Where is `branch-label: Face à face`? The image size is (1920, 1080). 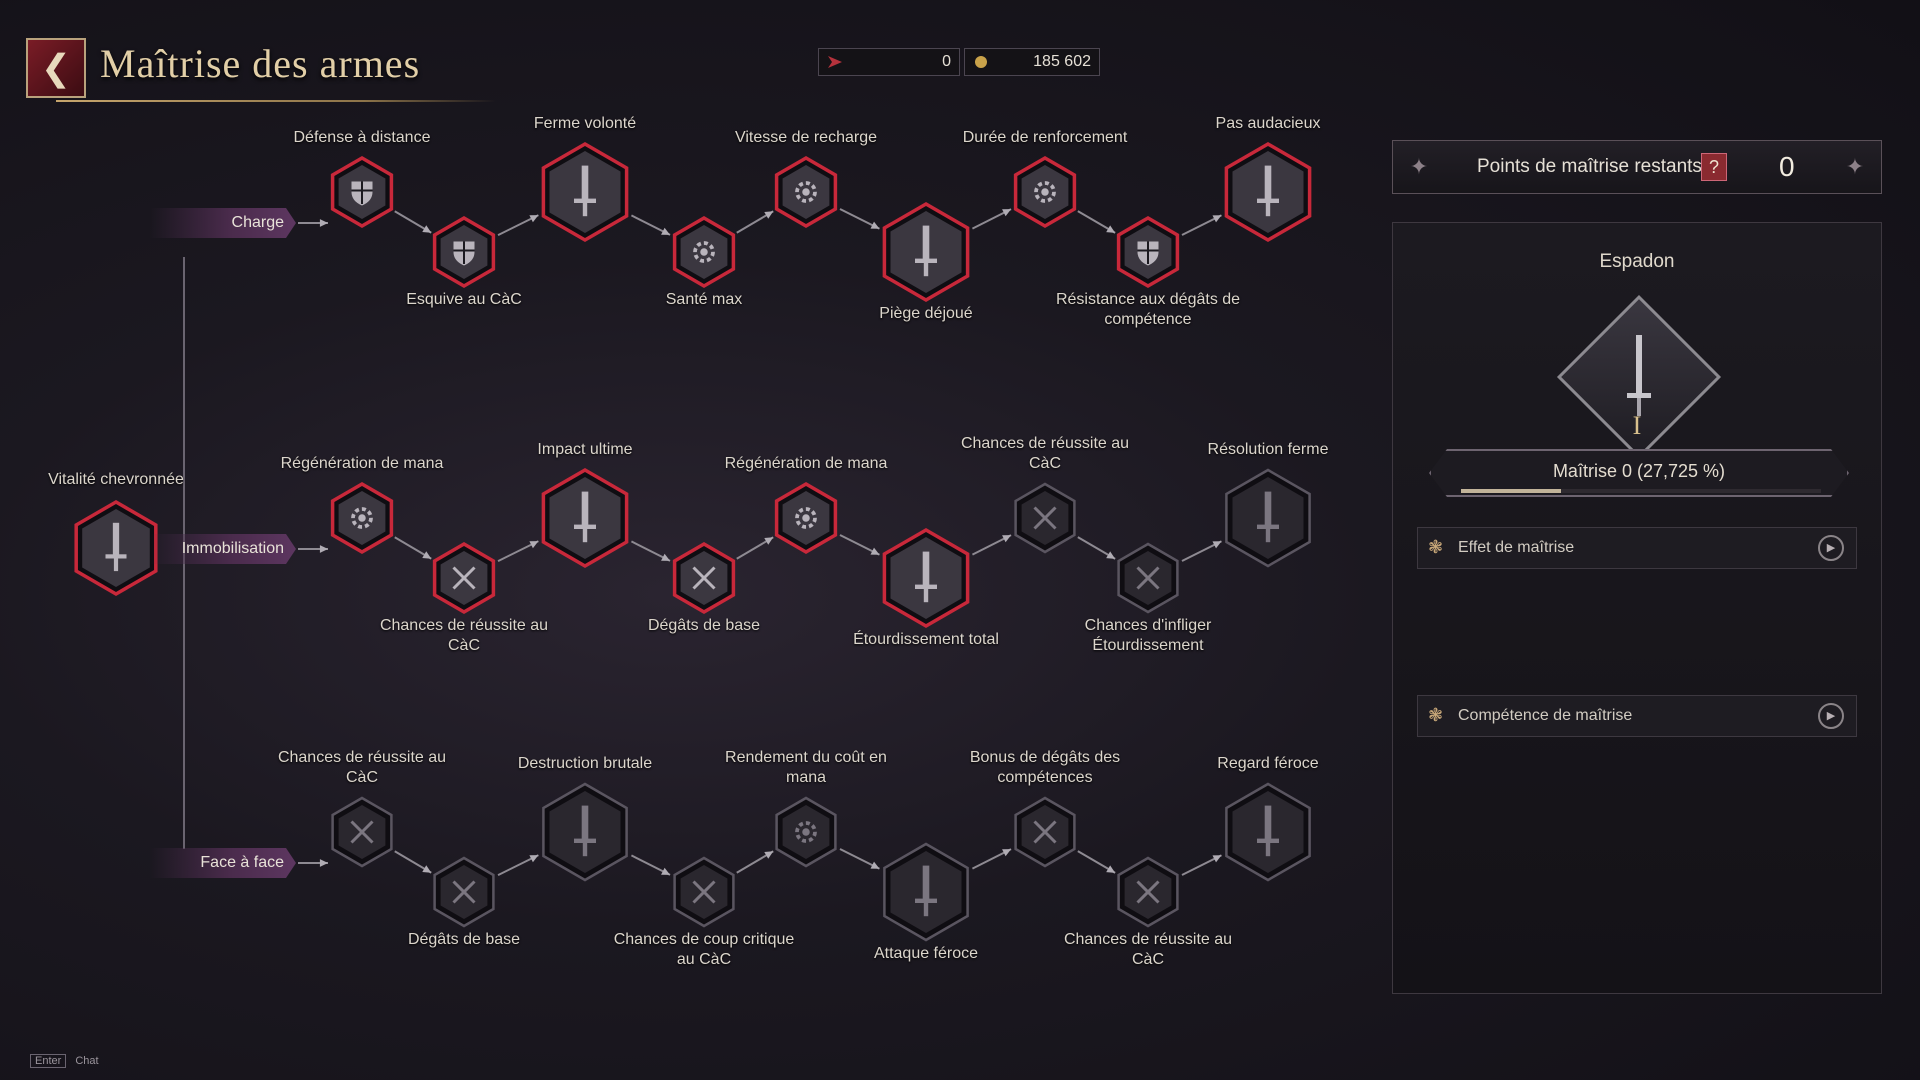
branch-label: Face à face is located at coordinates (223, 863).